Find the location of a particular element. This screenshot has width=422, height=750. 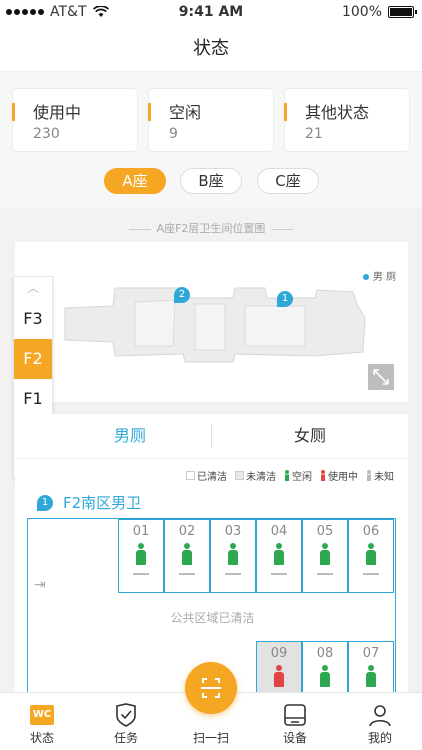

user-icon is located at coordinates (380, 716).